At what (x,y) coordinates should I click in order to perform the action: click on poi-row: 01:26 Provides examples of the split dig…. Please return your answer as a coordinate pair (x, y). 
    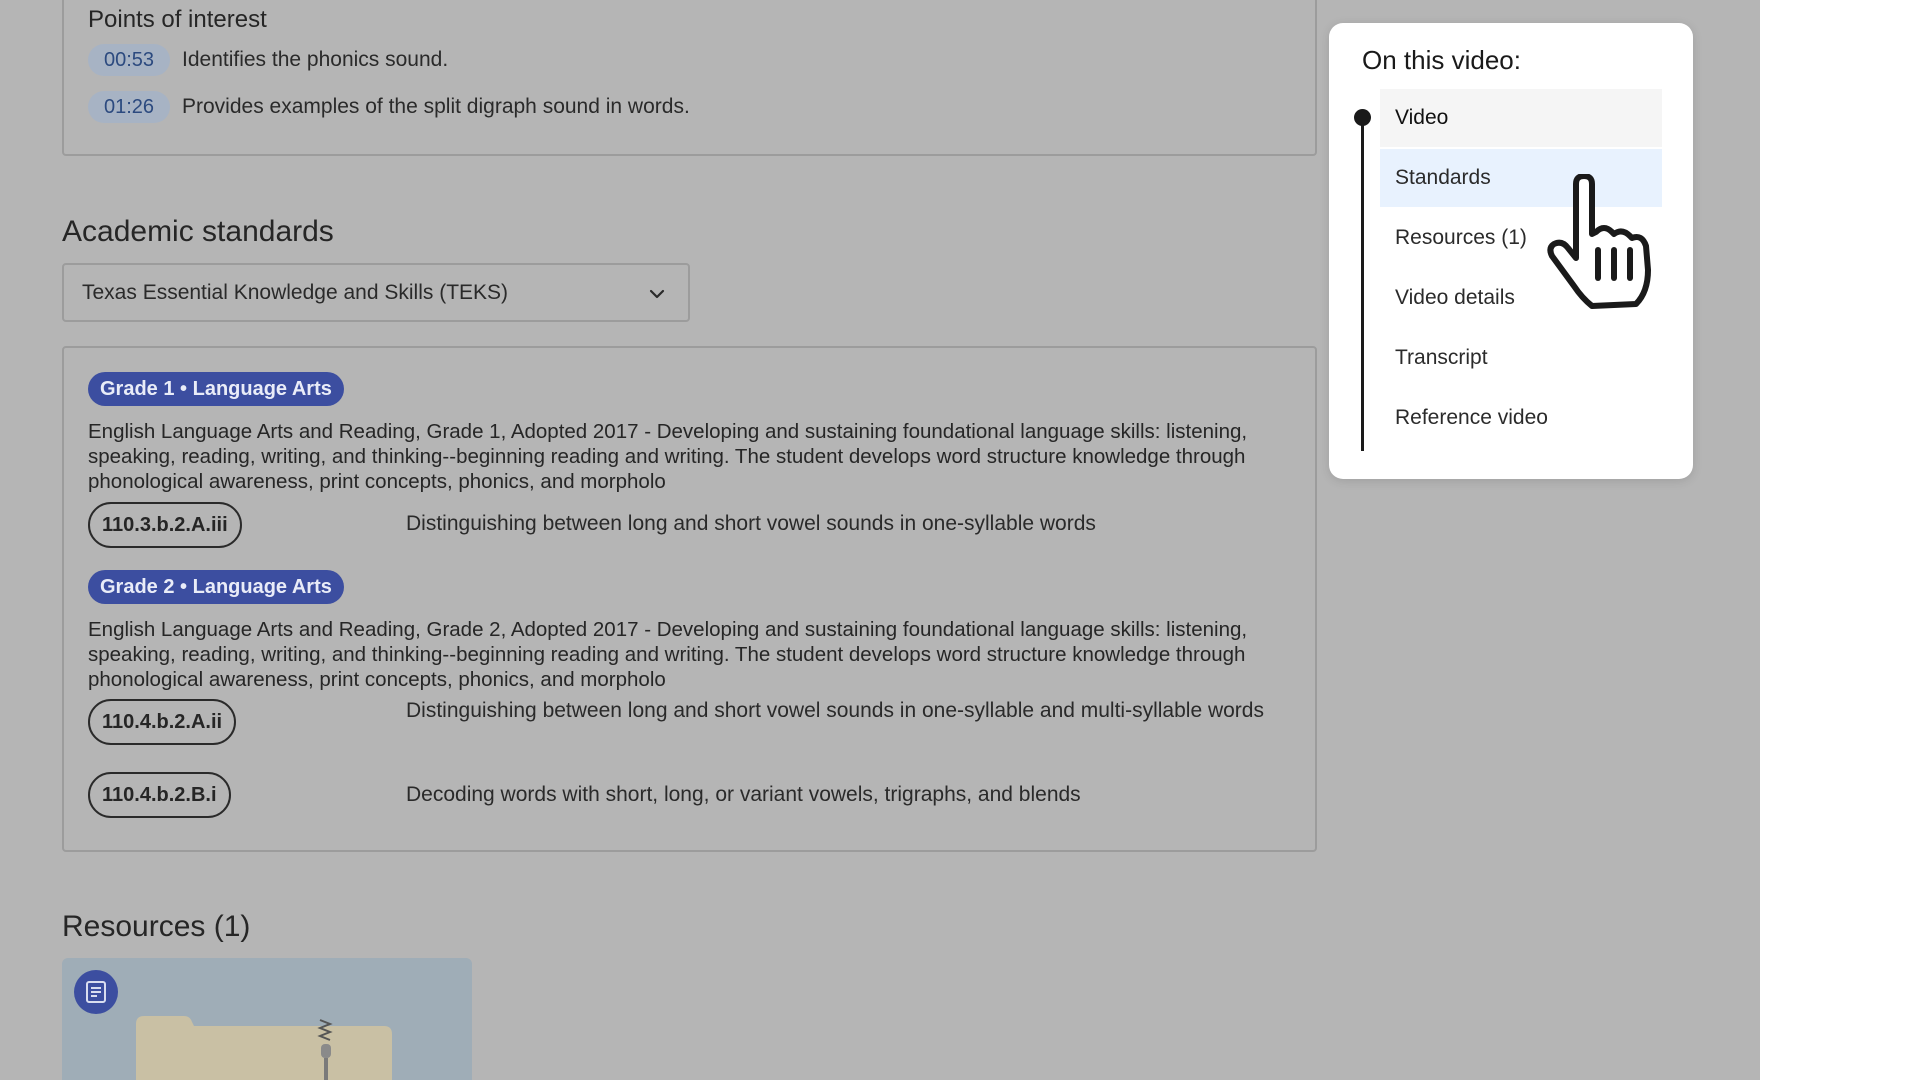
    Looking at the image, I should click on (389, 107).